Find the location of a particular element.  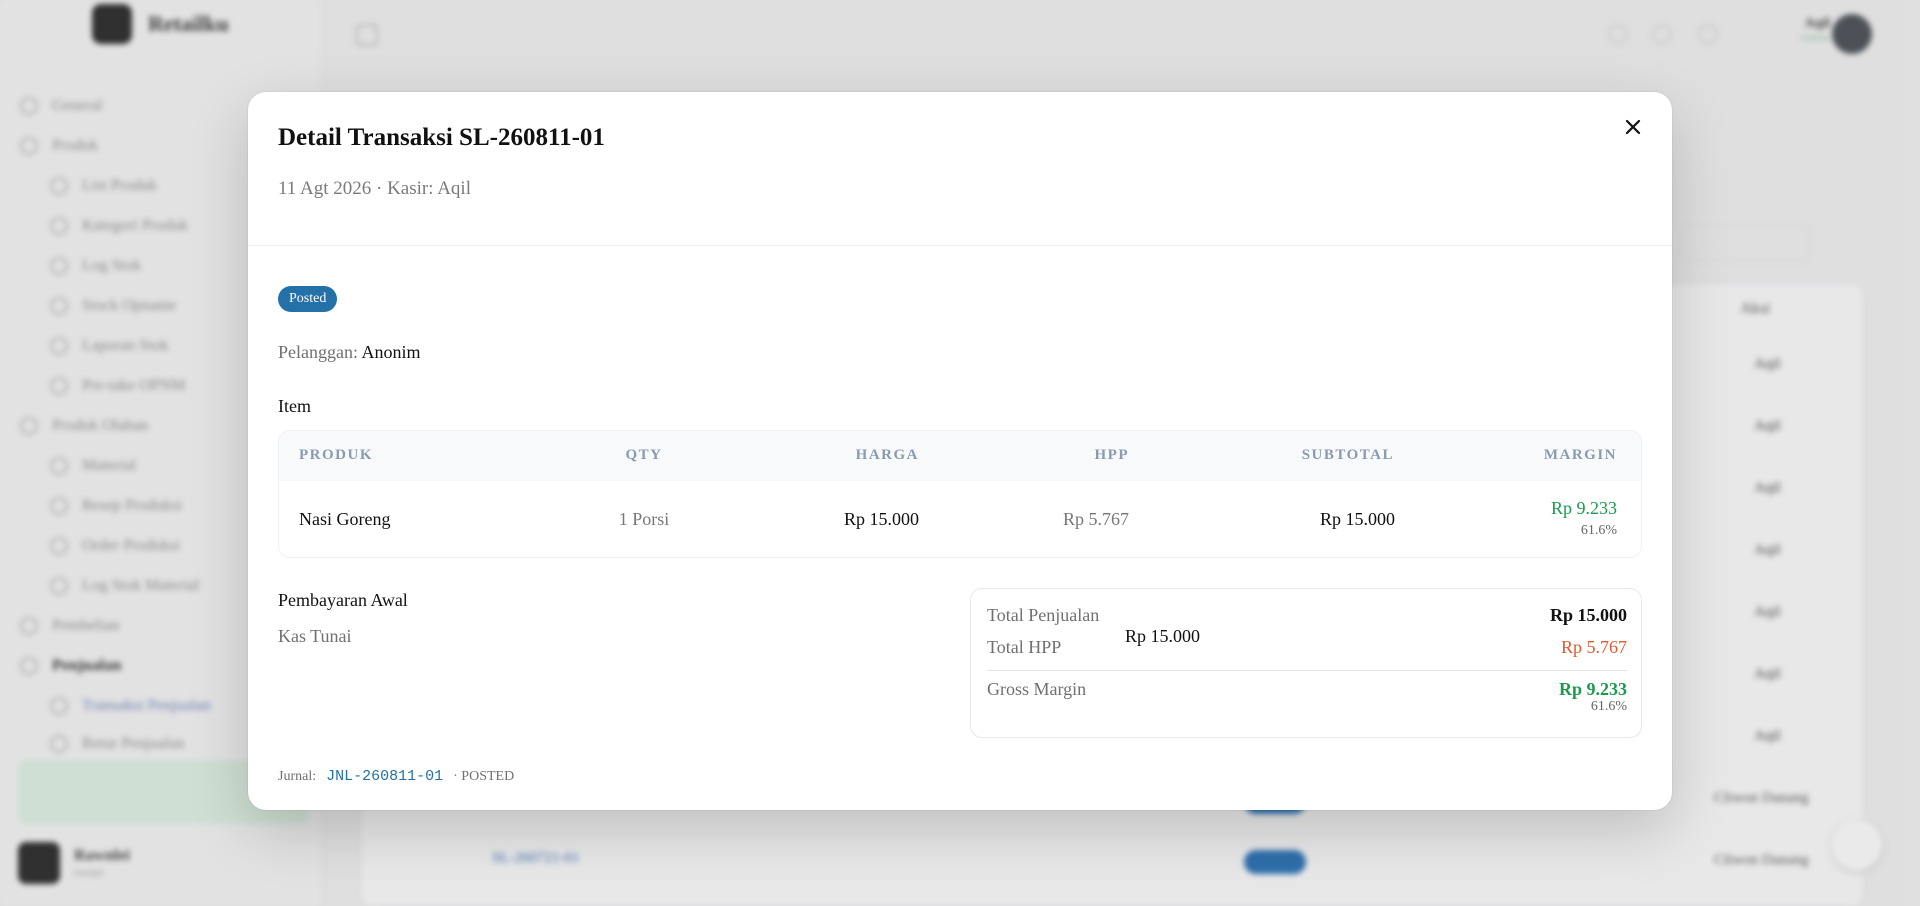

journal-status: · POSTED is located at coordinates (484, 776).